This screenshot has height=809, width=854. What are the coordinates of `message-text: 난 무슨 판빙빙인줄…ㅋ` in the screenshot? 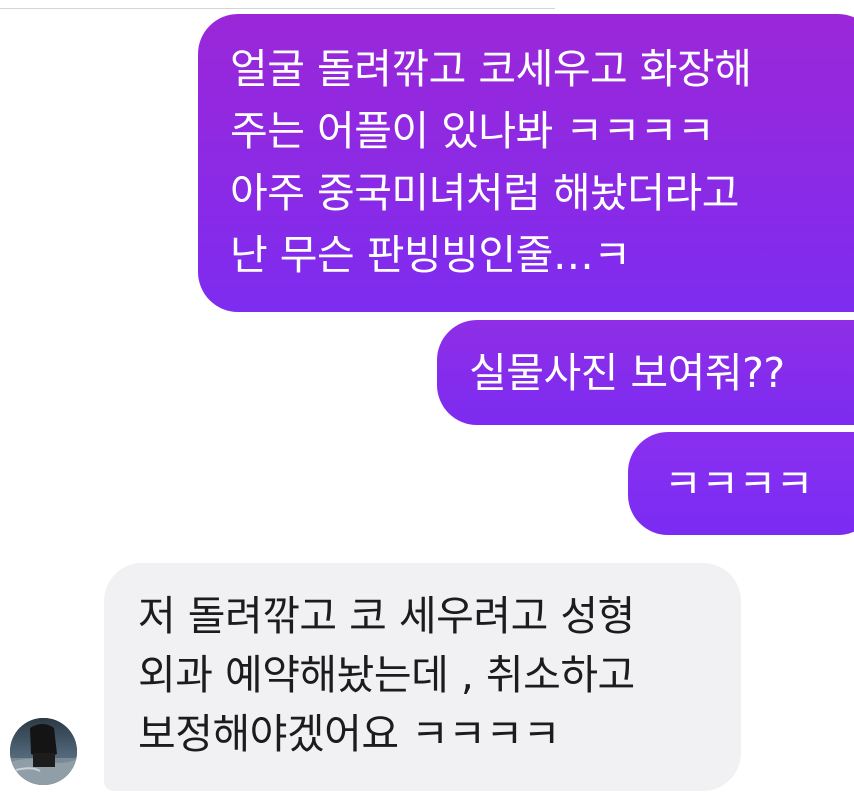 It's located at (430, 255).